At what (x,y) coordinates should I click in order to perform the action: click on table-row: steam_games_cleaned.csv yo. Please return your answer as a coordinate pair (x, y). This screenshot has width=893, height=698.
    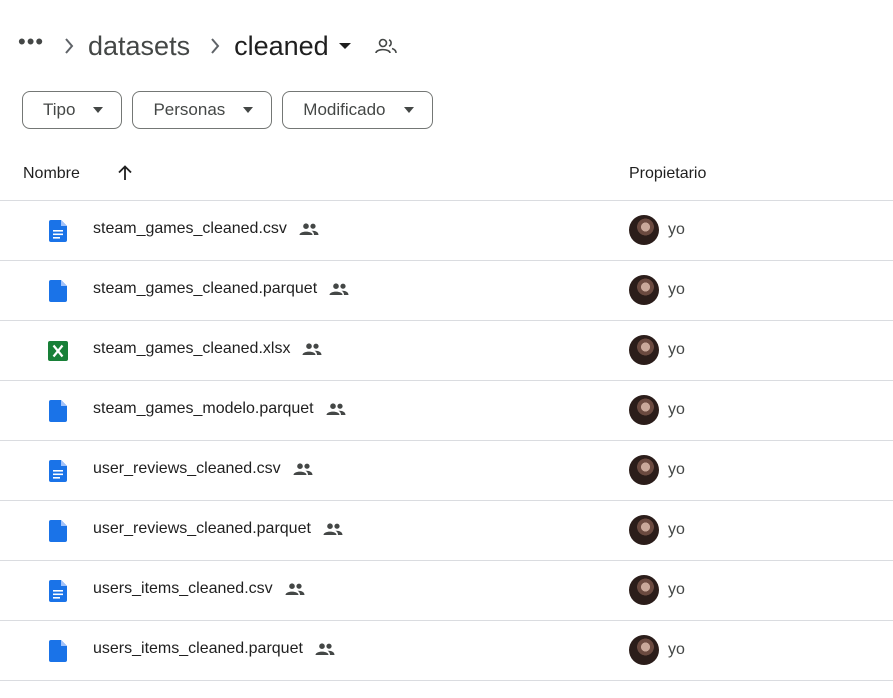
    Looking at the image, I should click on (446, 231).